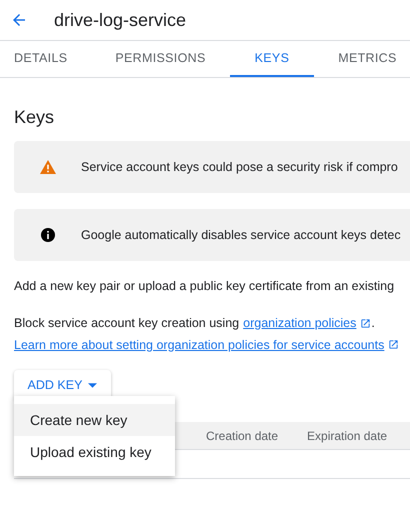 Image resolution: width=410 pixels, height=515 pixels. What do you see at coordinates (94, 420) in the screenshot?
I see `menu-item: Create new key` at bounding box center [94, 420].